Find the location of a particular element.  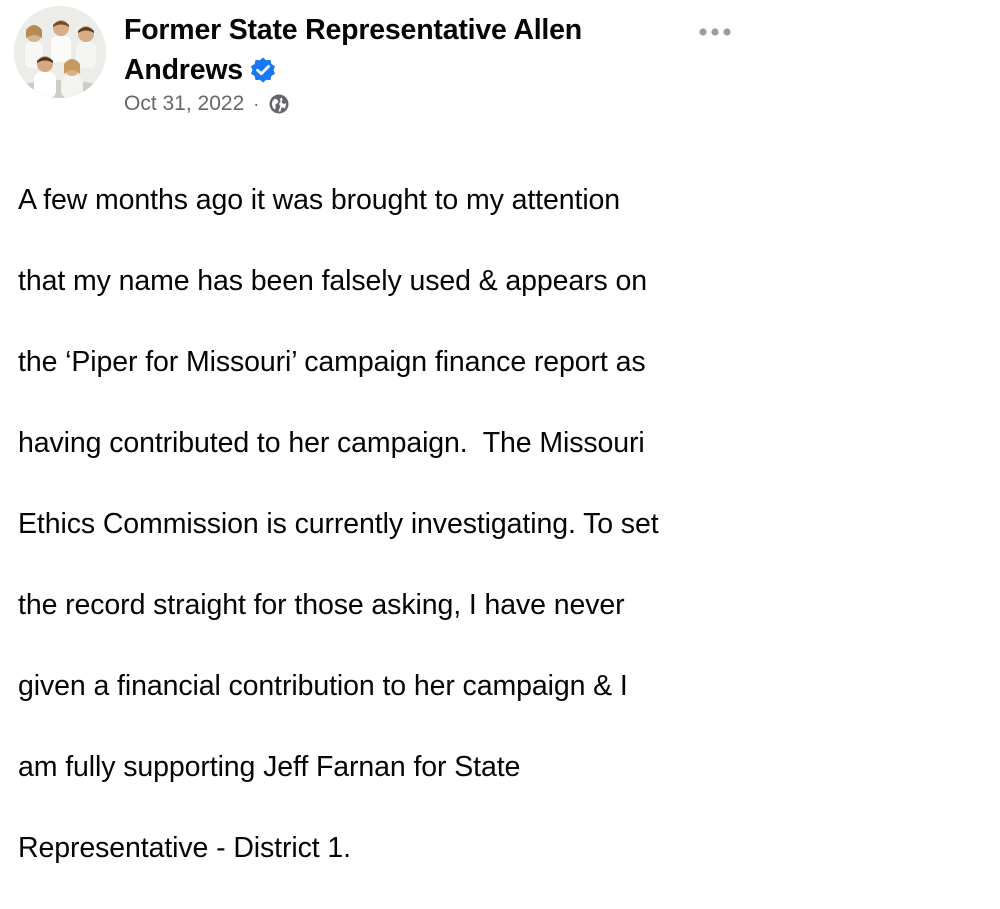

avatar-family-photo is located at coordinates (60, 52).